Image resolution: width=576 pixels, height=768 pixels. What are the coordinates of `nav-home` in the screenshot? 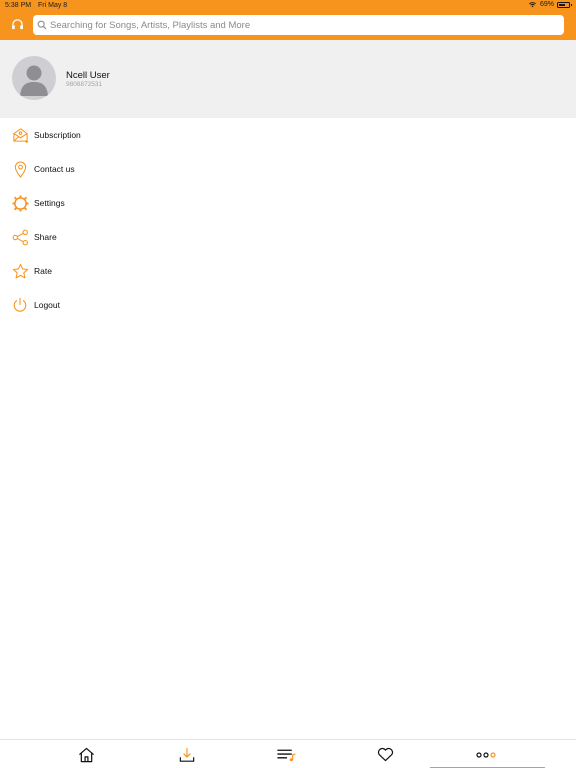 It's located at (86, 754).